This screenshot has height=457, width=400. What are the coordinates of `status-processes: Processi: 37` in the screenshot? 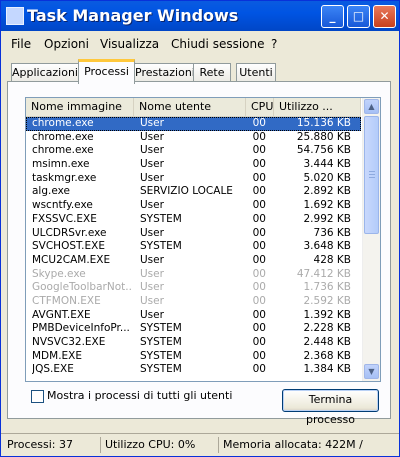 It's located at (52, 445).